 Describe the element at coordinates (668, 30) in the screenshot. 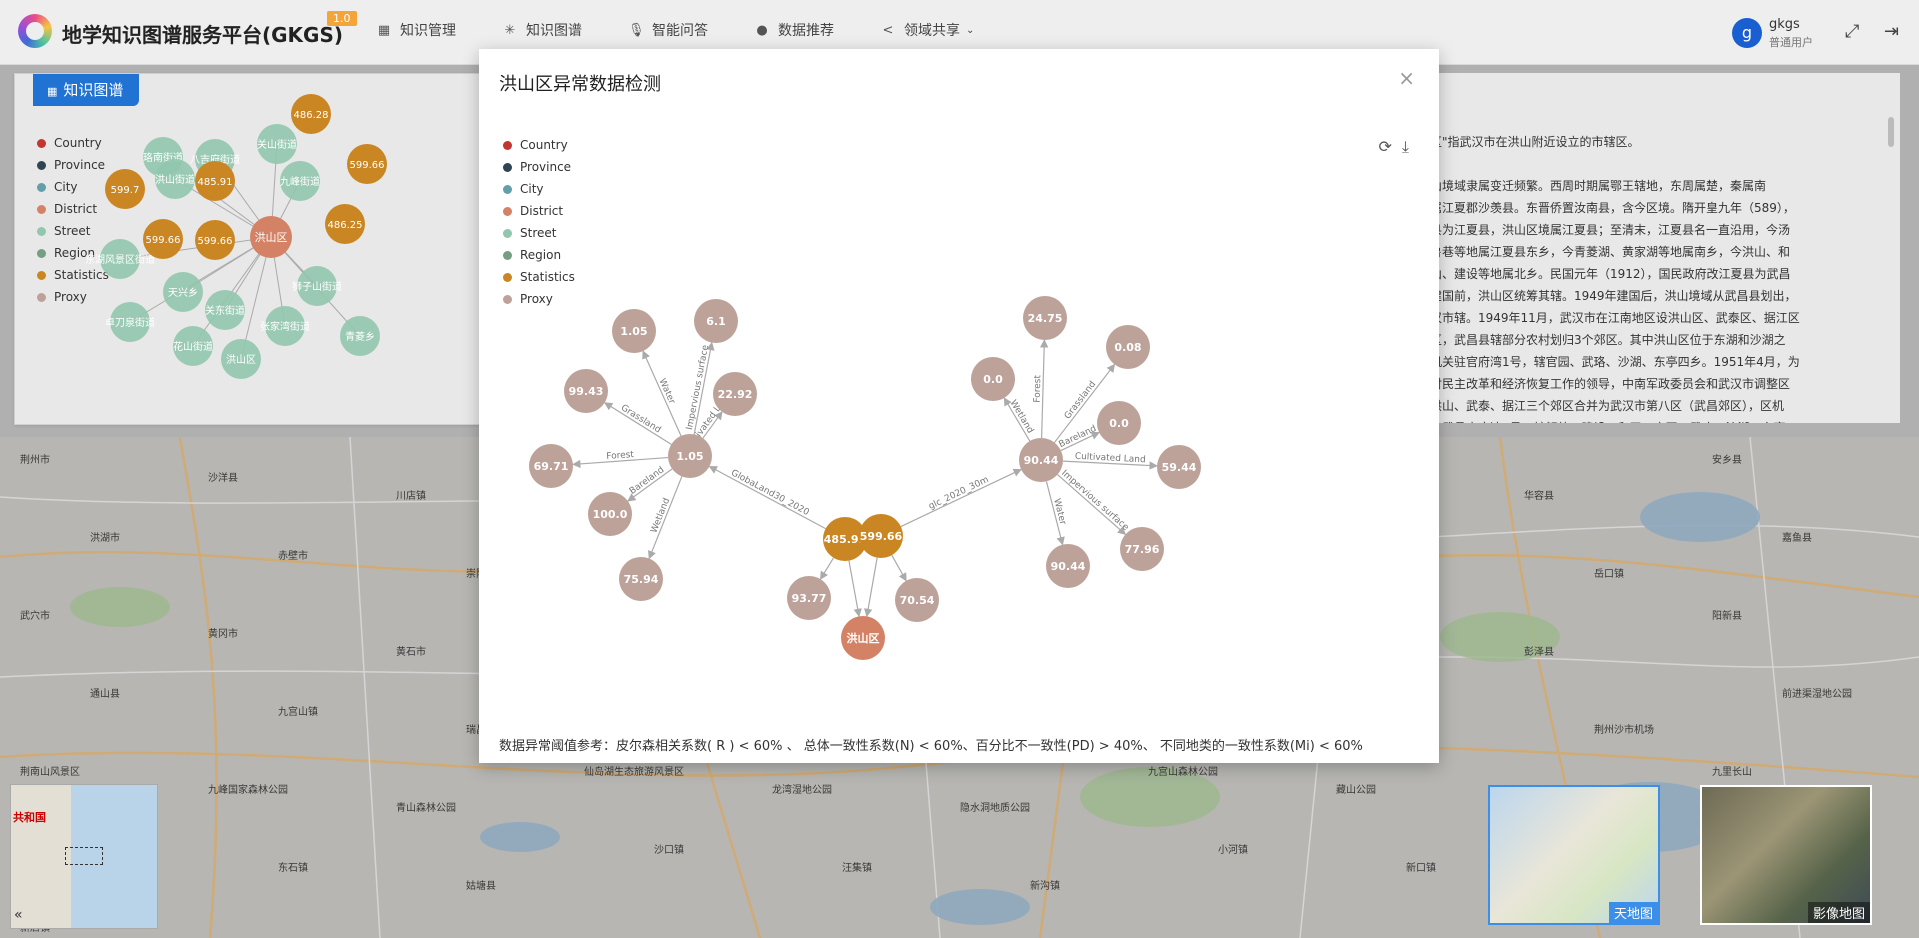

I see `nav-qa: 🎙︎ 智能问答` at that location.